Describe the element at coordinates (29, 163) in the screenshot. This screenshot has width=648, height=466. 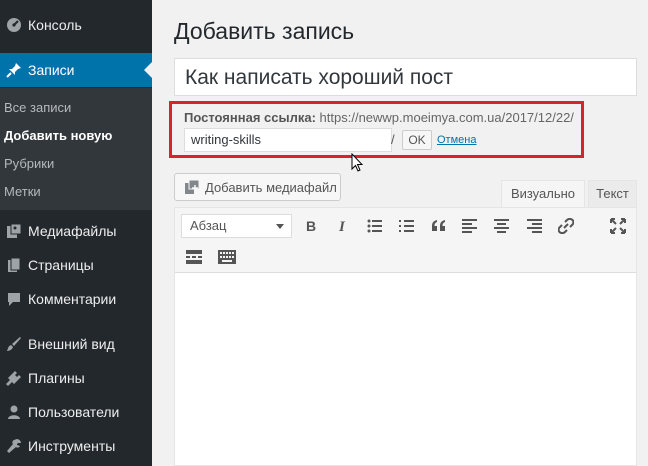
I see `submenu-categories: Рубрики` at that location.